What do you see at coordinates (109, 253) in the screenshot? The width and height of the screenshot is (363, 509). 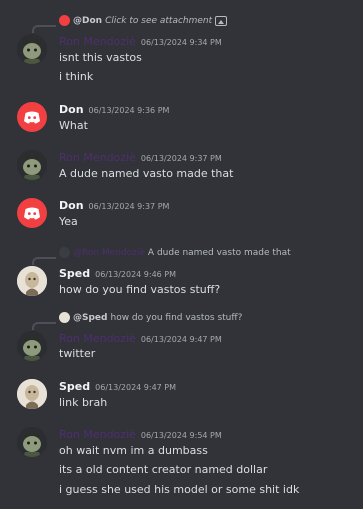 I see `reply-author: @Ron Mendoziè` at bounding box center [109, 253].